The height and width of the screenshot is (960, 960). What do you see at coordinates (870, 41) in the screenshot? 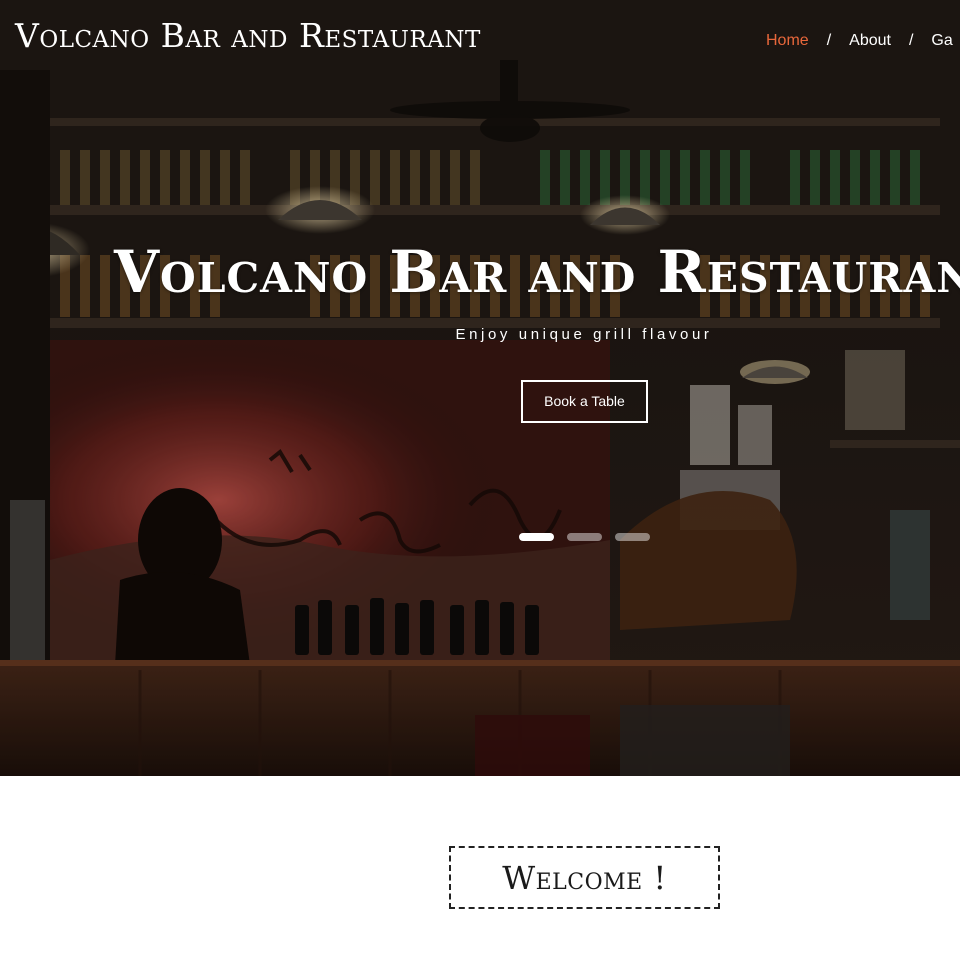
I see `nav-item-about: About` at bounding box center [870, 41].